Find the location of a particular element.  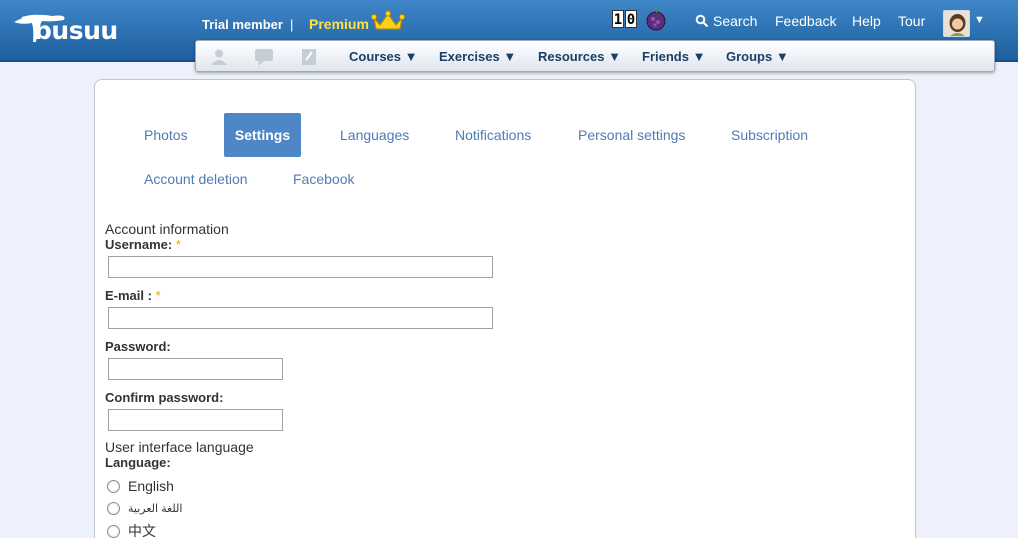

language-option-english: English is located at coordinates (140, 486).